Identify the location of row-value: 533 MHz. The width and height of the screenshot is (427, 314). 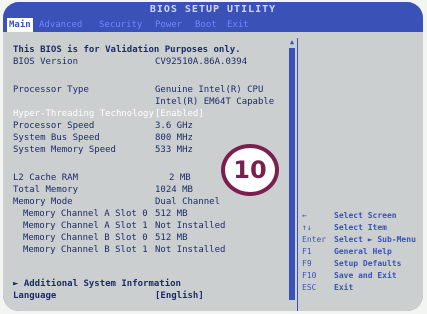
(174, 150).